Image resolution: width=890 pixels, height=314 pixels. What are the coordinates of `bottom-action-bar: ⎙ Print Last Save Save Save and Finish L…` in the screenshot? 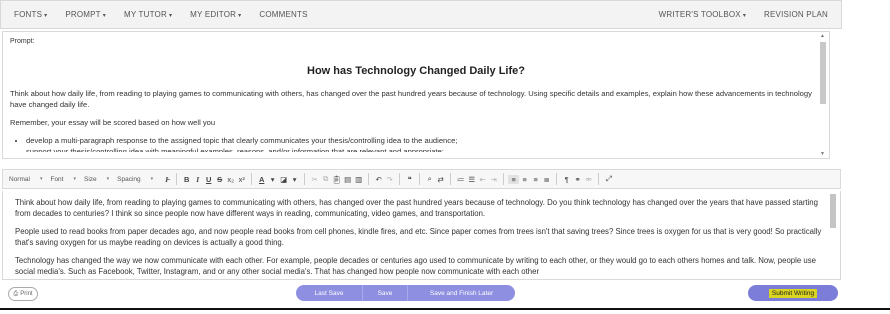 It's located at (445, 297).